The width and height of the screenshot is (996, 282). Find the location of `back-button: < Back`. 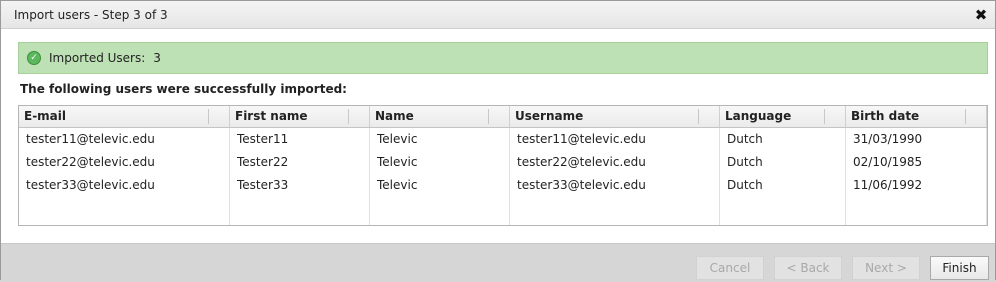

back-button: < Back is located at coordinates (808, 268).